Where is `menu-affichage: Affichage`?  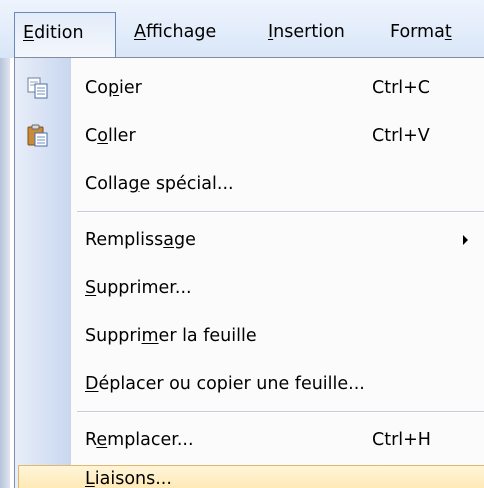 menu-affichage: Affichage is located at coordinates (175, 32).